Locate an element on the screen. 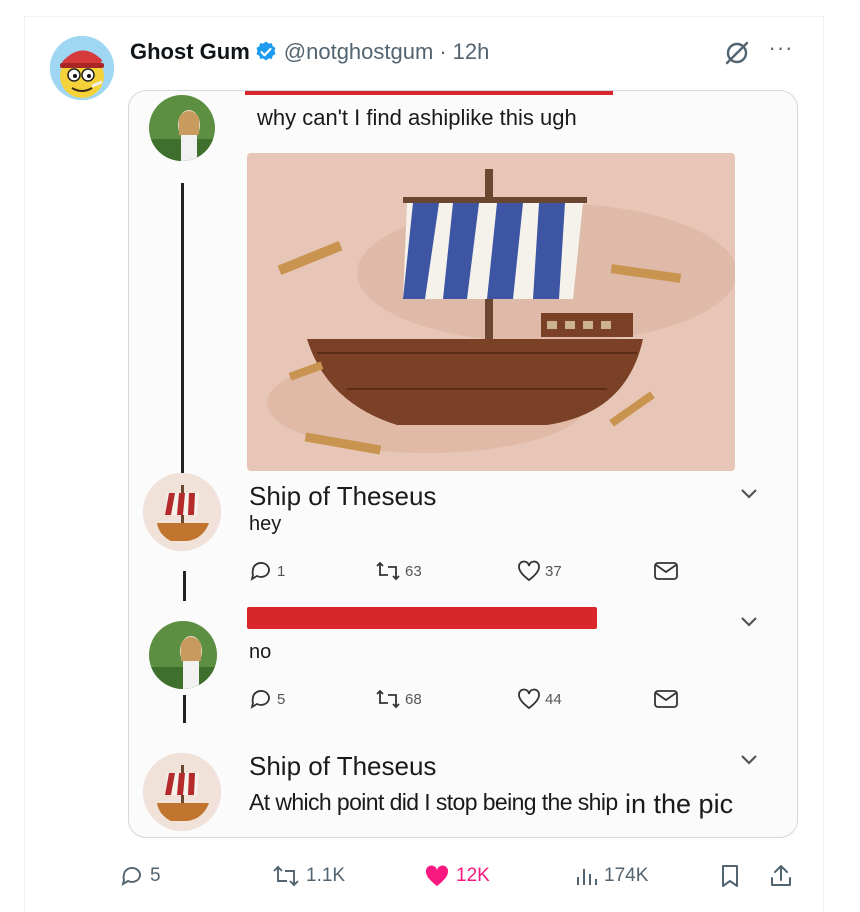 This screenshot has width=860, height=912. reply2-retweet-count: 68 is located at coordinates (413, 699).